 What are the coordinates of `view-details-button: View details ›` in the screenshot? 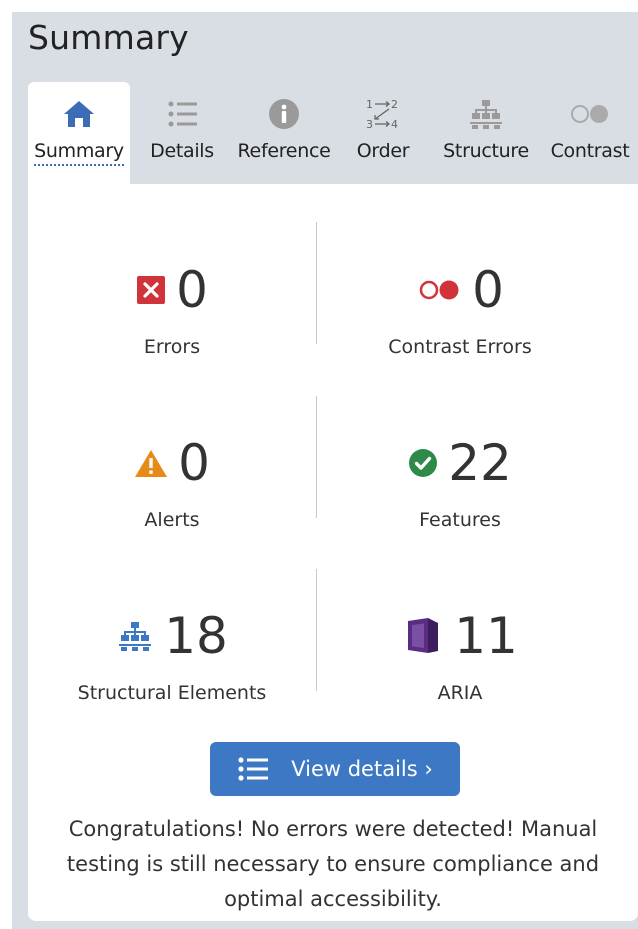 It's located at (335, 769).